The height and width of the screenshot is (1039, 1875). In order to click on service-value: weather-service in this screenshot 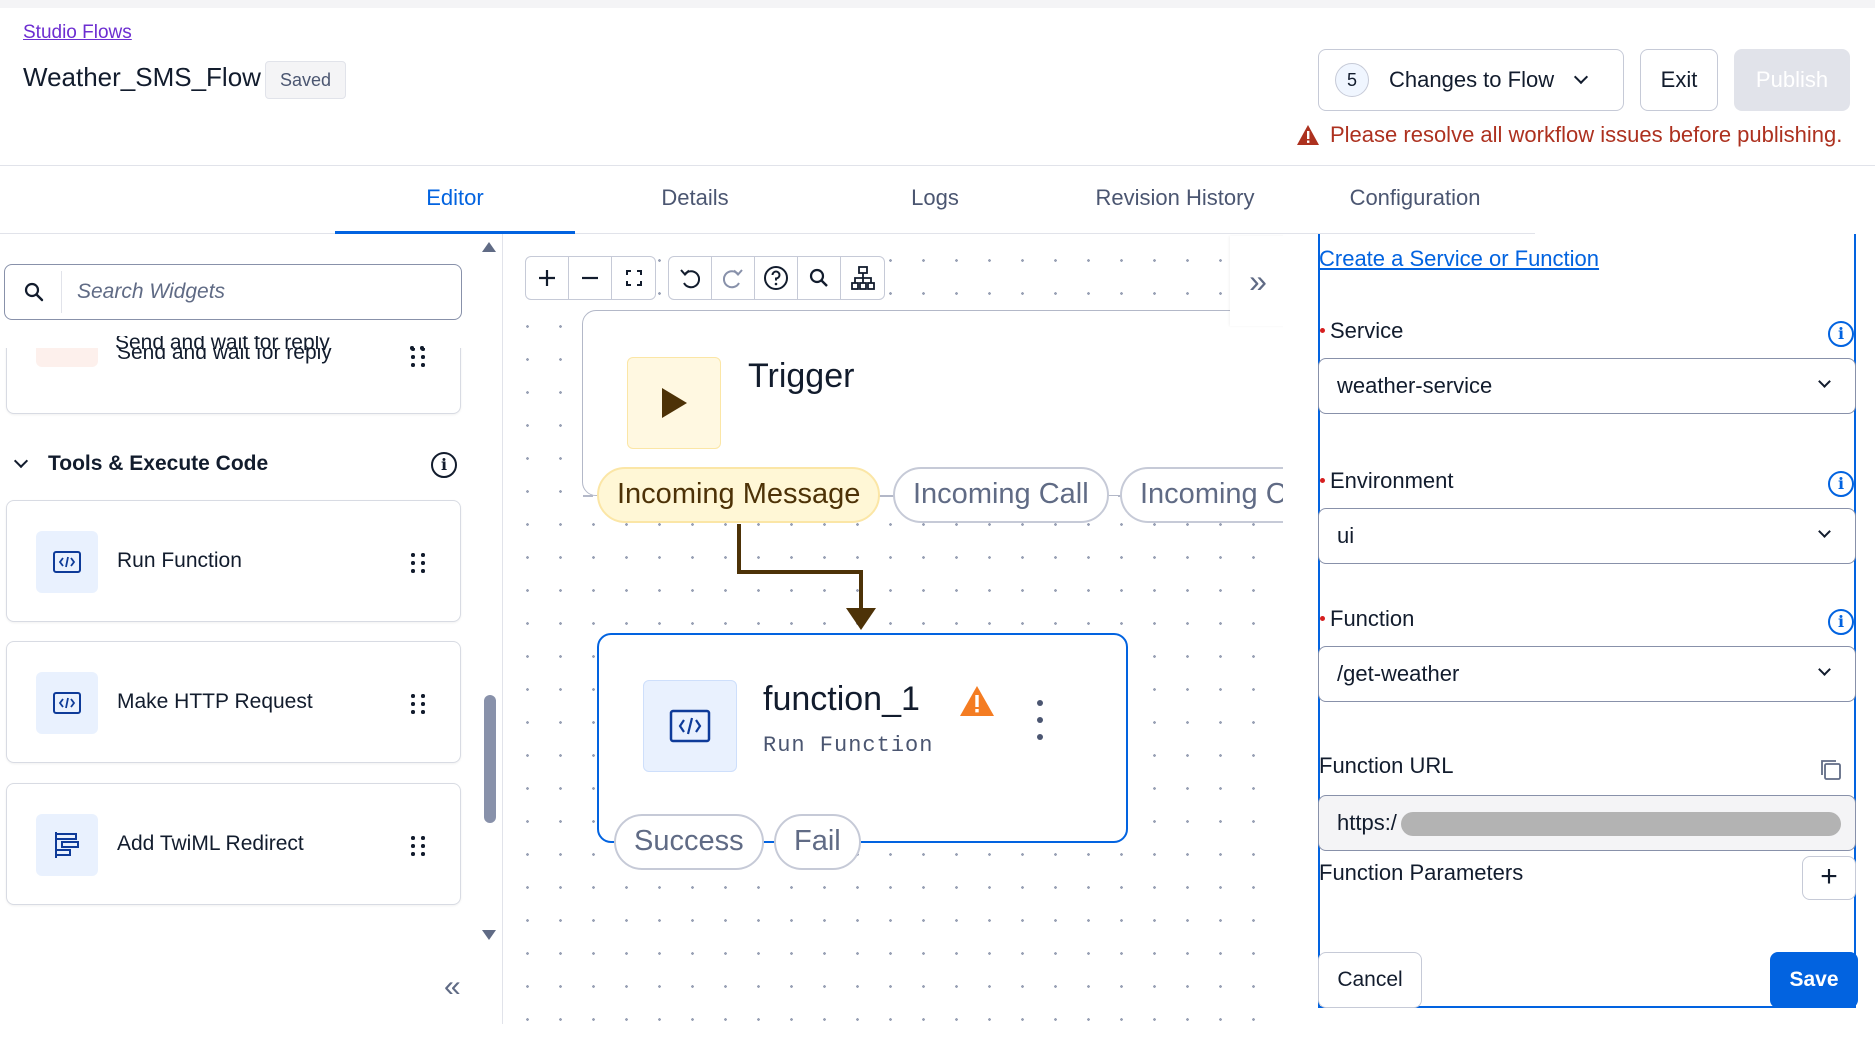, I will do `click(1415, 385)`.